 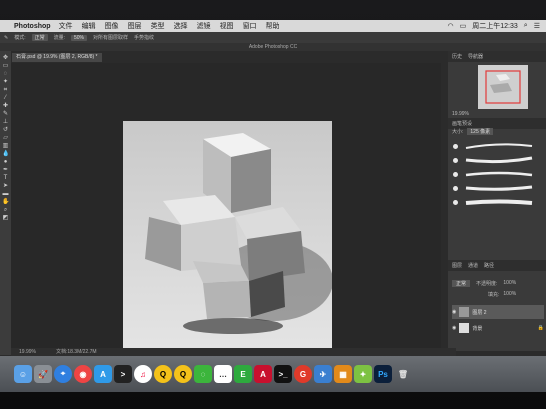 I want to click on hand-tool-icon: ✋, so click(x=5, y=202).